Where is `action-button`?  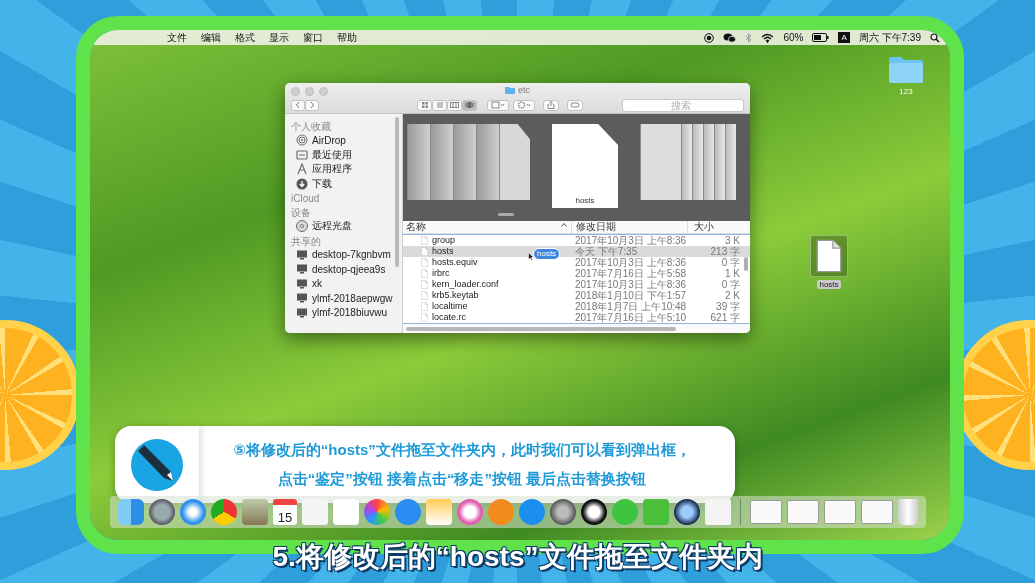
action-button is located at coordinates (524, 105).